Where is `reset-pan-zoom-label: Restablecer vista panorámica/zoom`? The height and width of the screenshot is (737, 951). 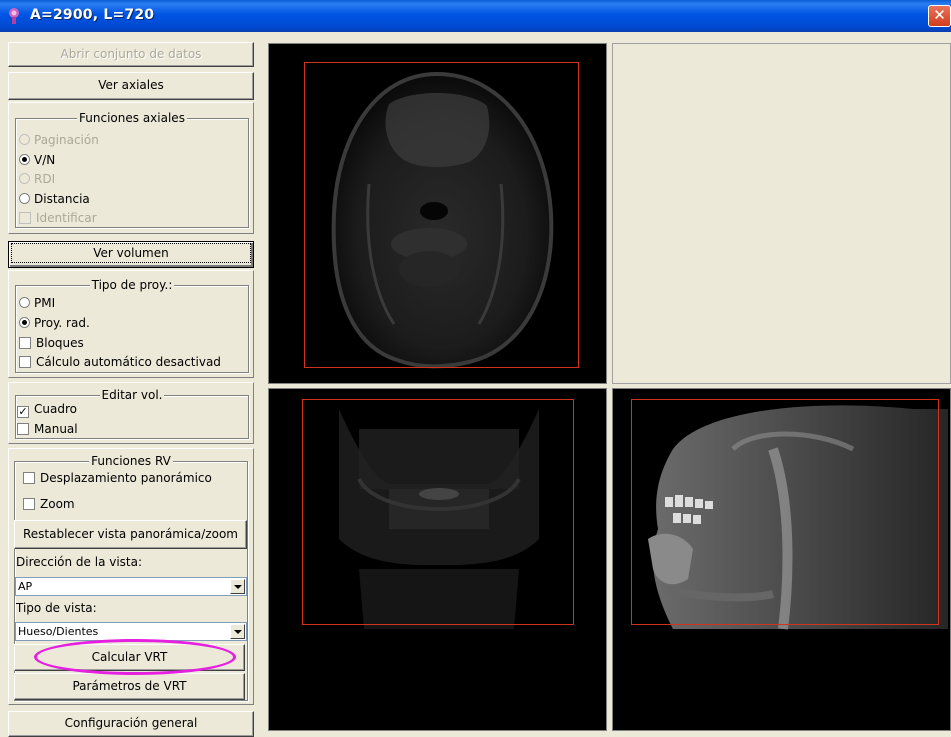 reset-pan-zoom-label: Restablecer vista panorámica/zoom is located at coordinates (130, 534).